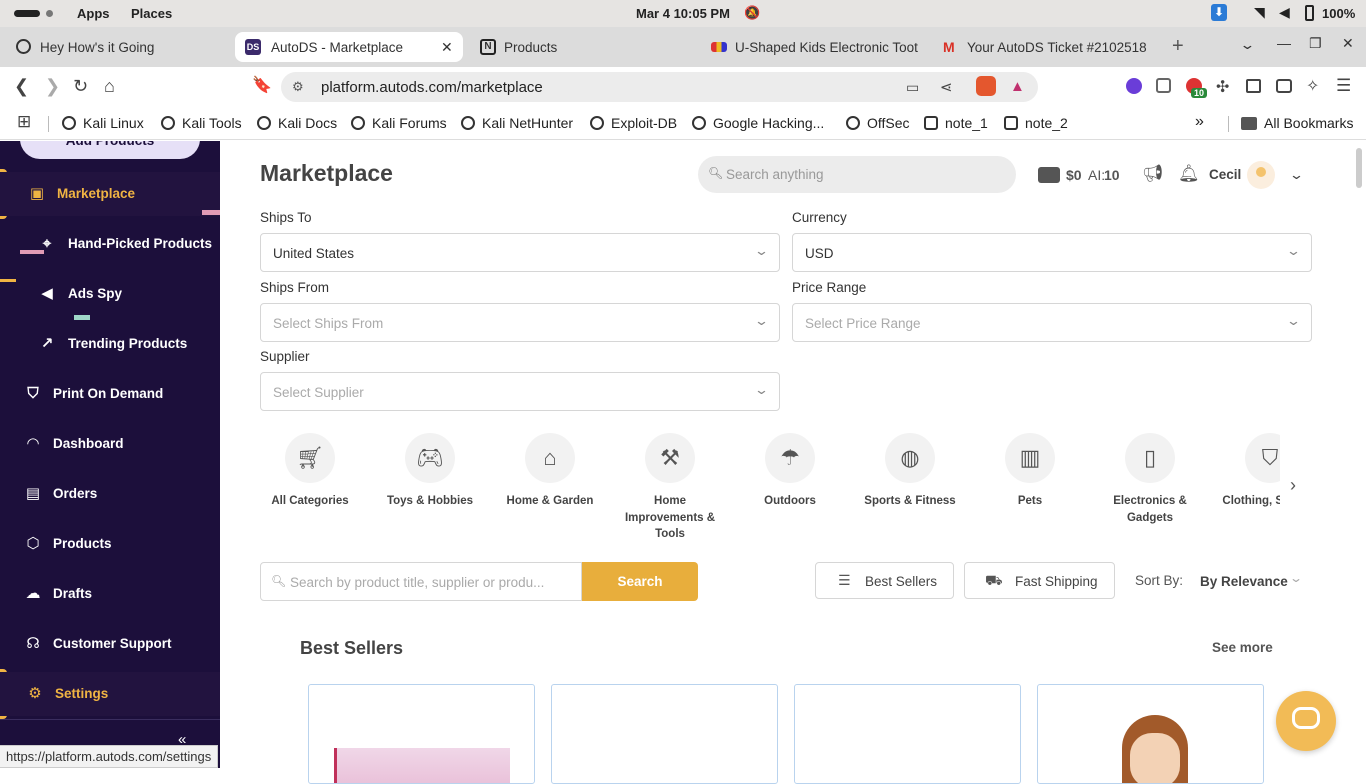 The width and height of the screenshot is (1366, 784). What do you see at coordinates (986, 86) in the screenshot?
I see `brave-shields-icon` at bounding box center [986, 86].